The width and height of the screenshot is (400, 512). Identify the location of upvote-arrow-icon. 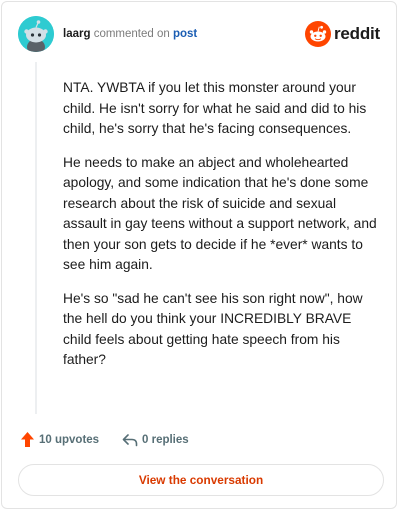
(27, 439).